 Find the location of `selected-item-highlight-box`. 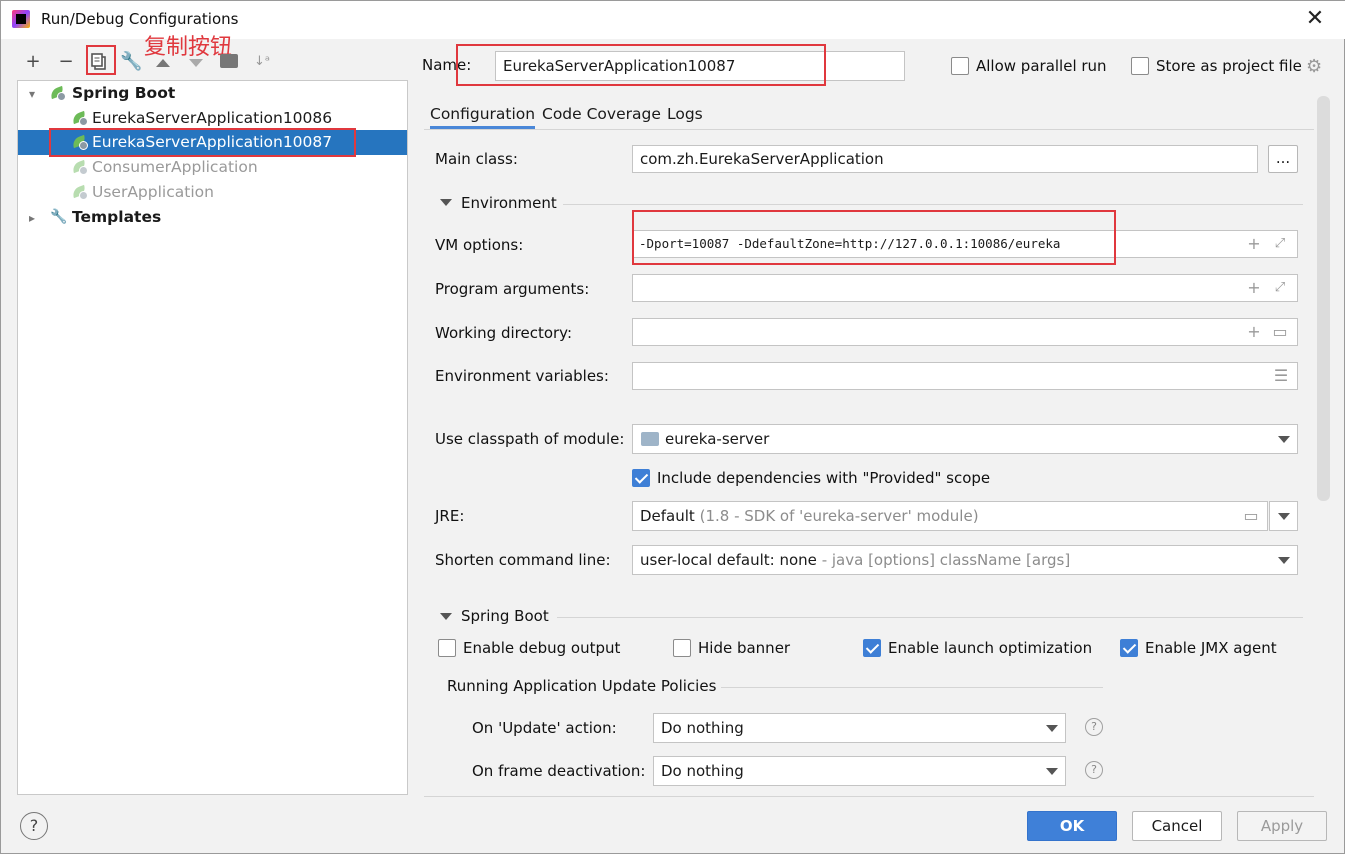

selected-item-highlight-box is located at coordinates (202, 142).